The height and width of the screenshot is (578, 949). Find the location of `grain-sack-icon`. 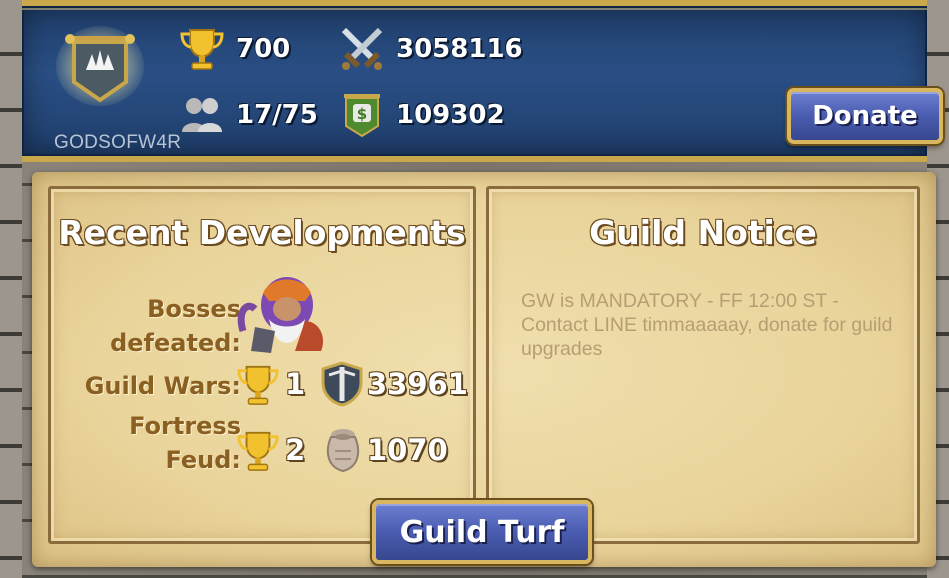

grain-sack-icon is located at coordinates (346, 450).